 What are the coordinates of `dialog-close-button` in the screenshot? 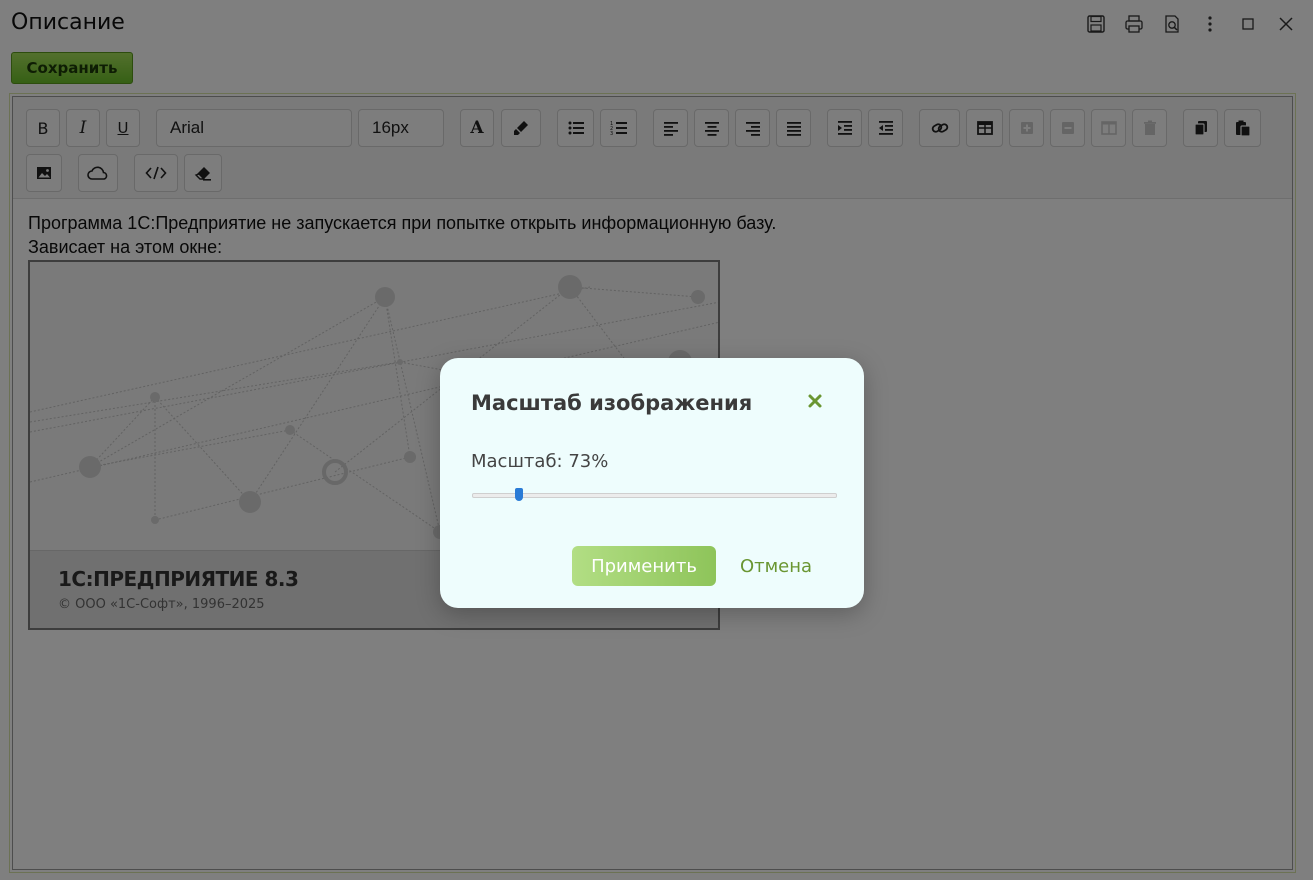 It's located at (815, 401).